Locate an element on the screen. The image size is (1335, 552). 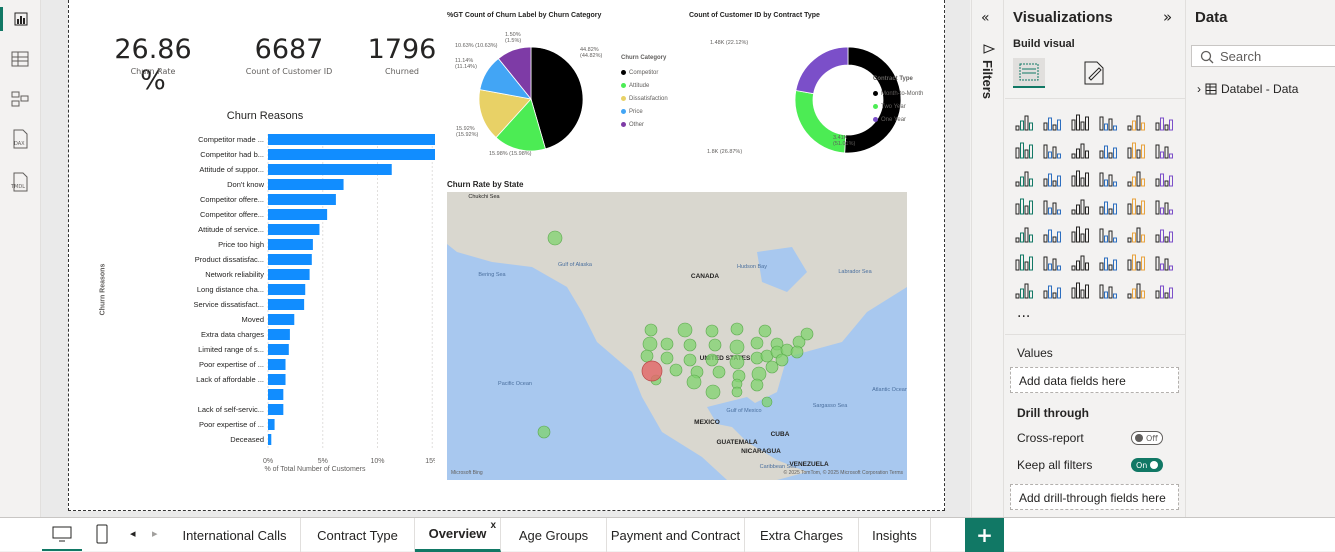
next-page-icon: ▸ is located at coordinates (155, 533).